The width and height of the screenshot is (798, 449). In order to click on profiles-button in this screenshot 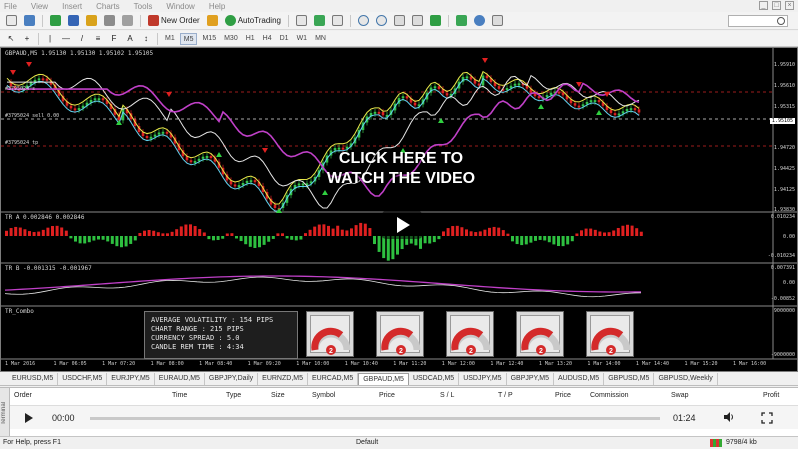, I will do `click(29, 21)`.